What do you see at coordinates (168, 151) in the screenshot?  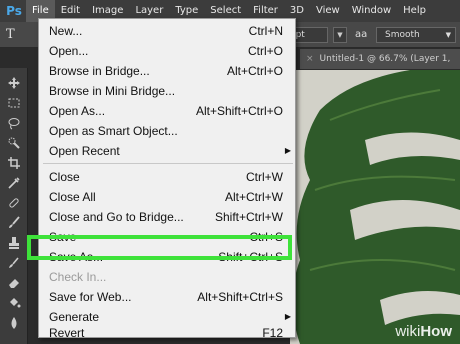 I see `menu-item-open-recent: Open Recent ▶` at bounding box center [168, 151].